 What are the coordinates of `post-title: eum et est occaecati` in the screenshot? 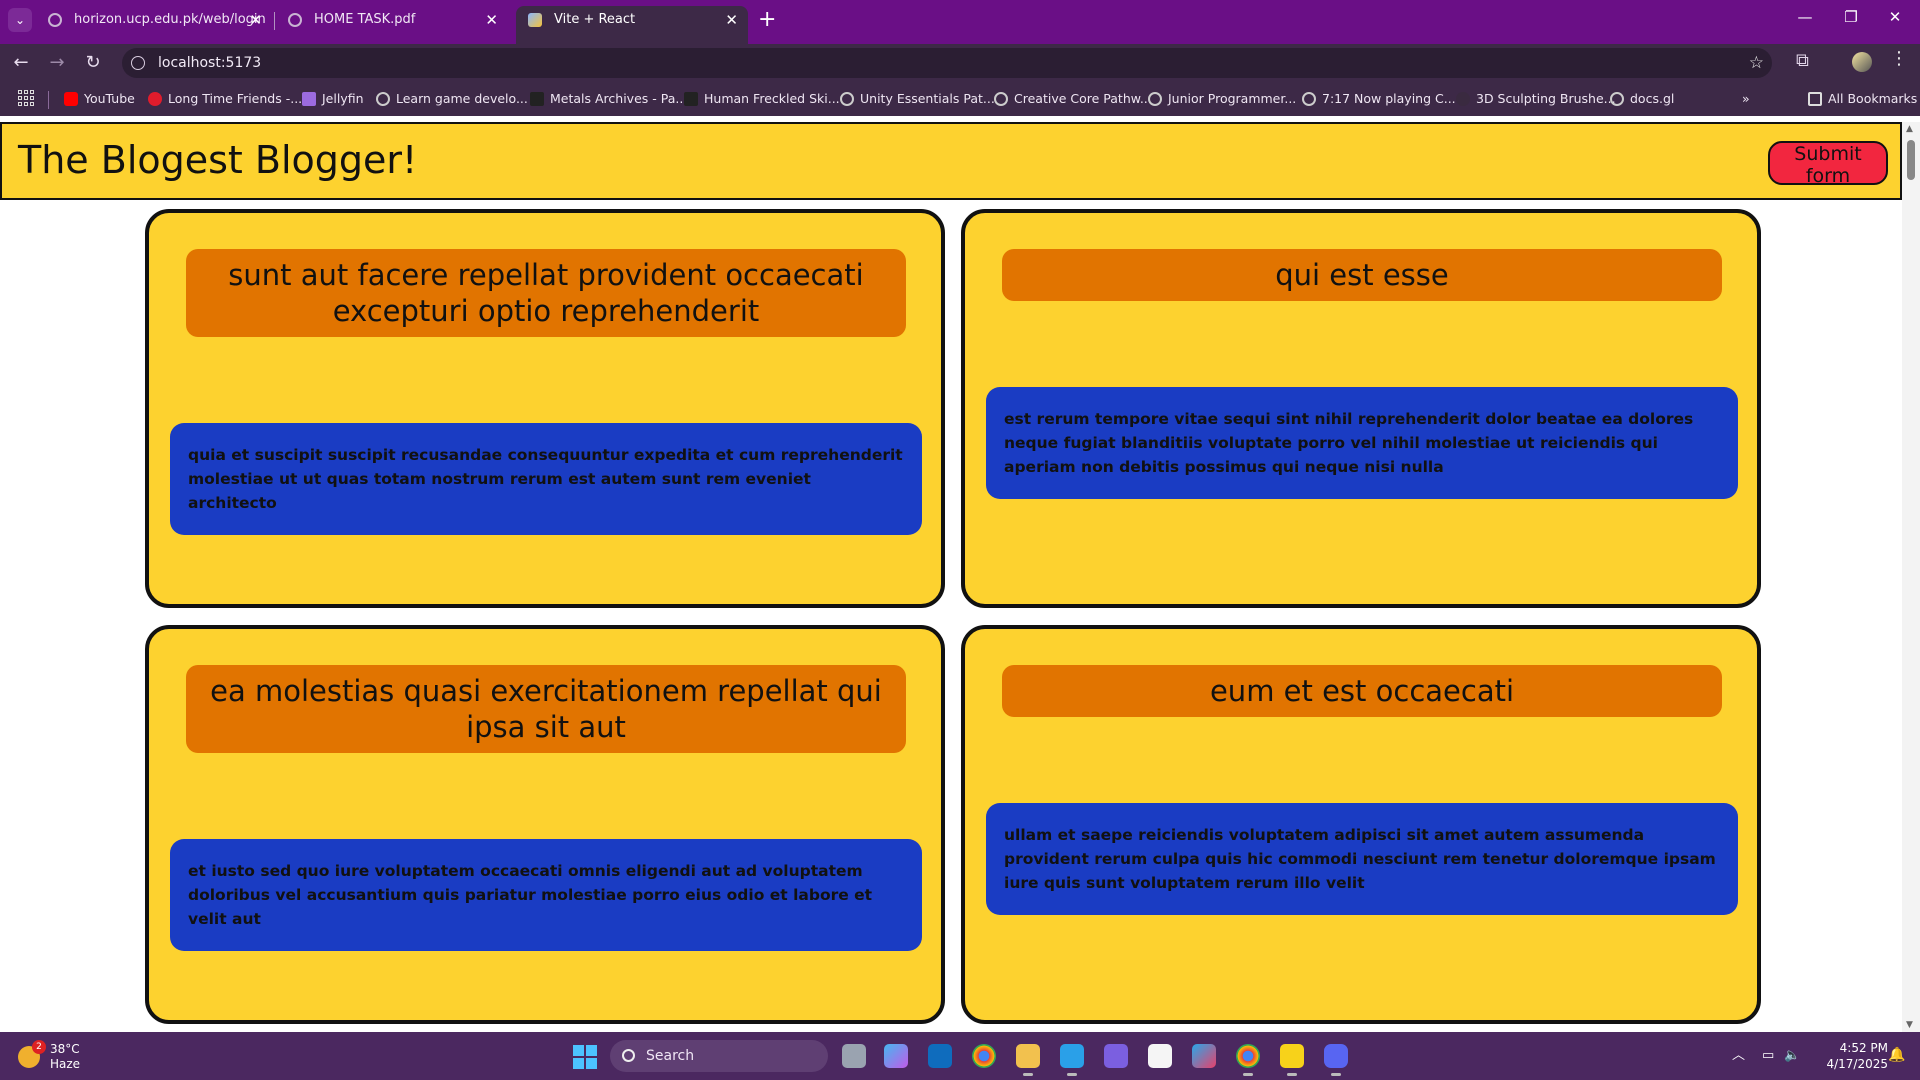 It's located at (1362, 691).